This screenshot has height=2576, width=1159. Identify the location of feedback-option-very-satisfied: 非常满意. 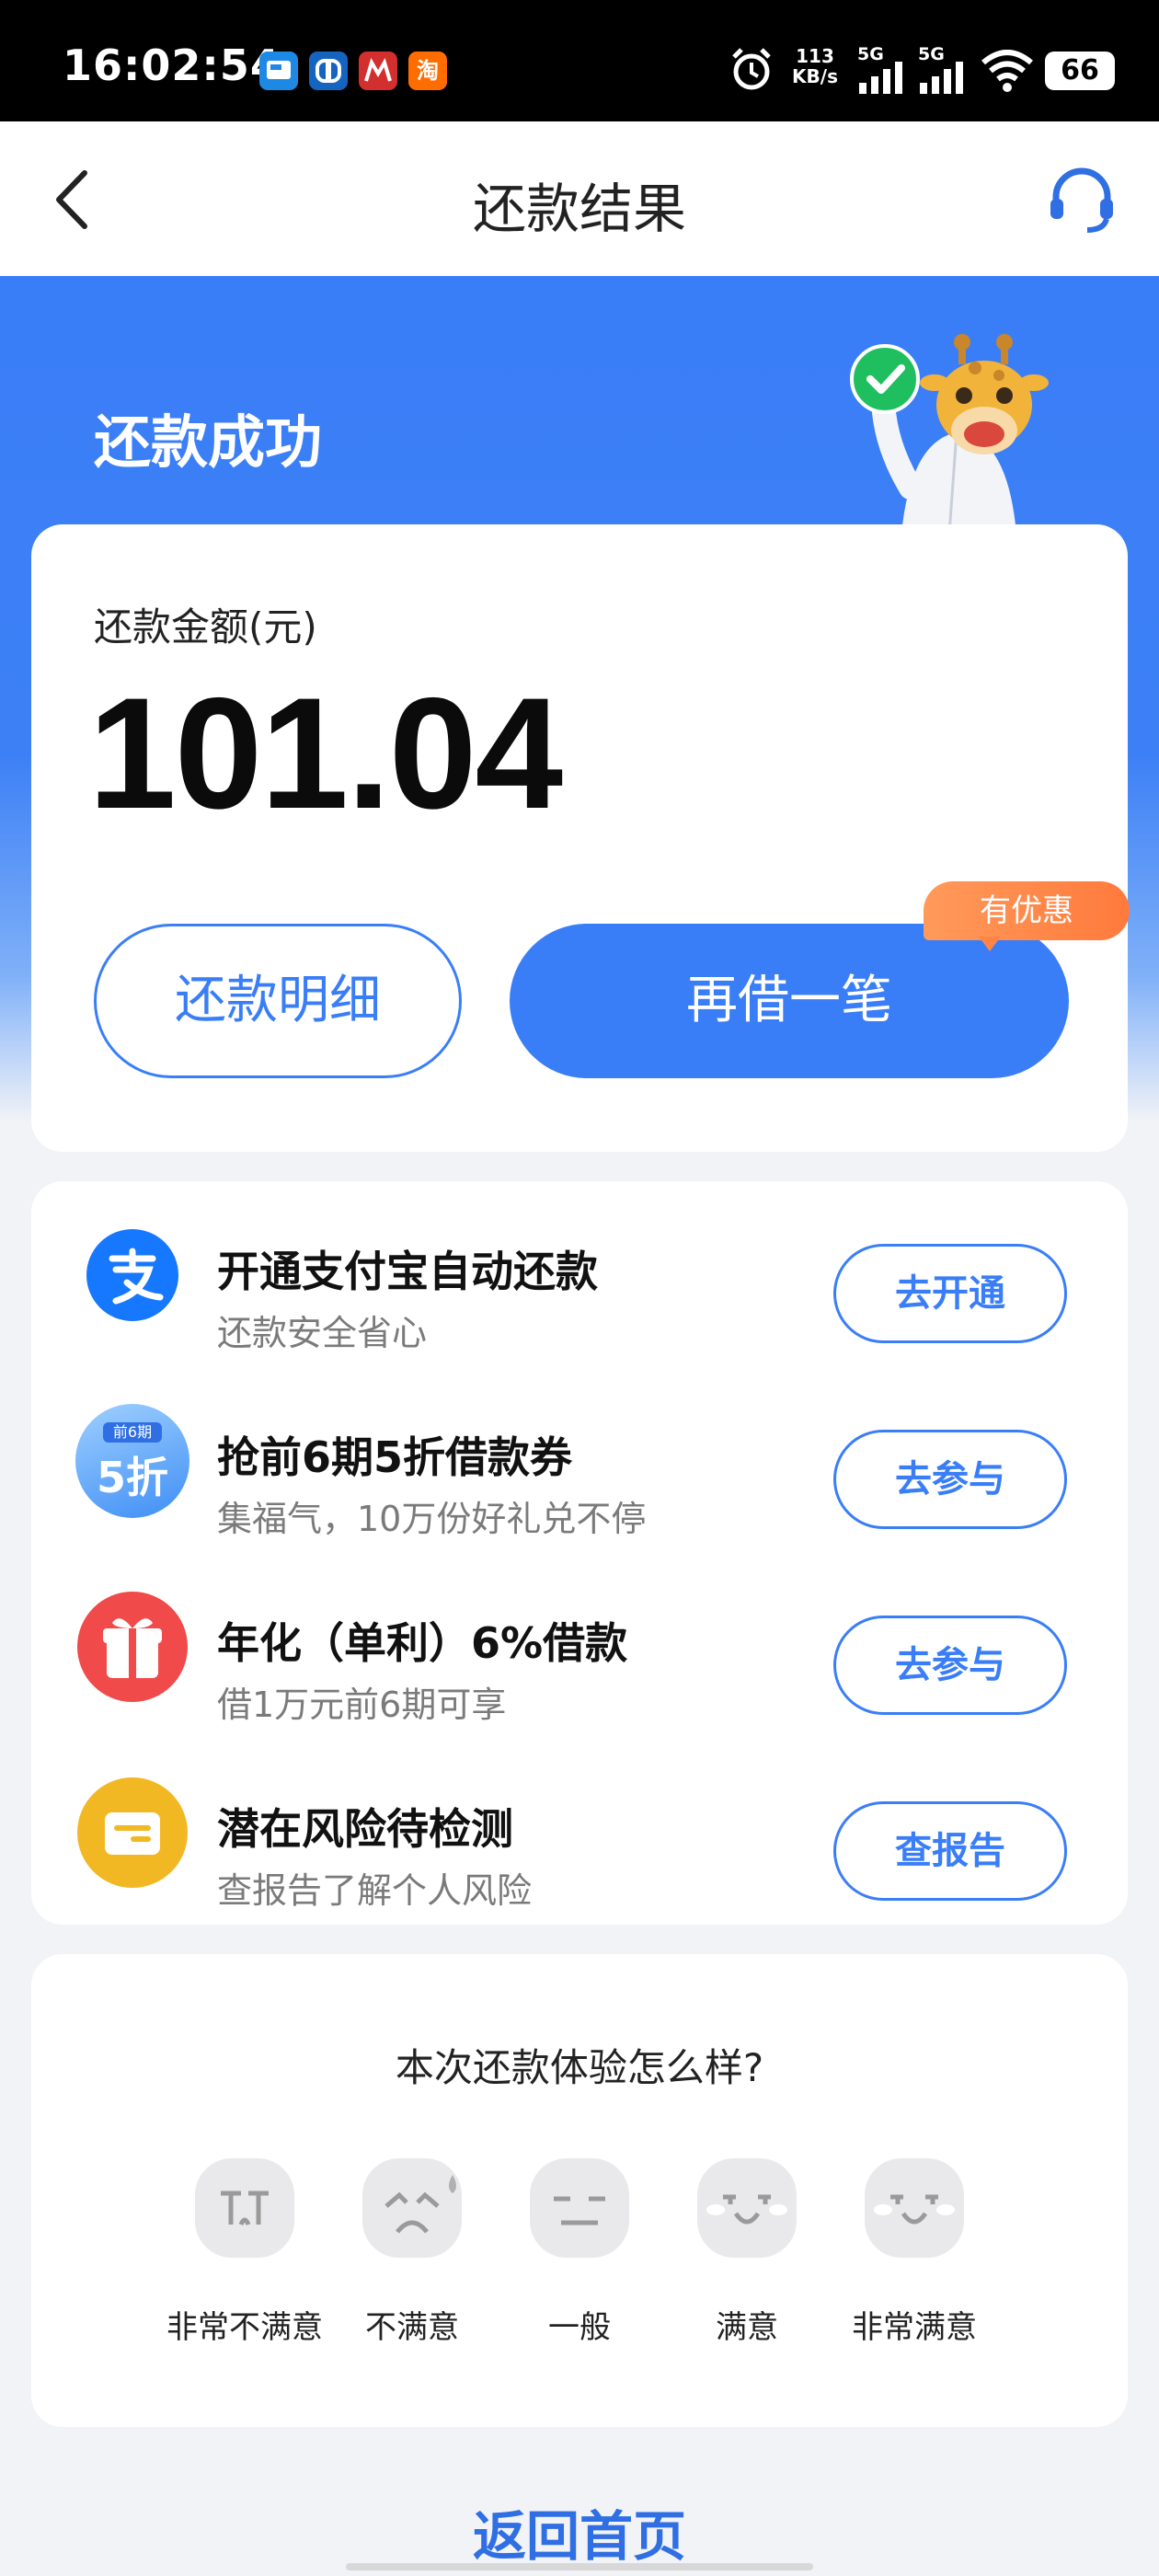
(914, 2257).